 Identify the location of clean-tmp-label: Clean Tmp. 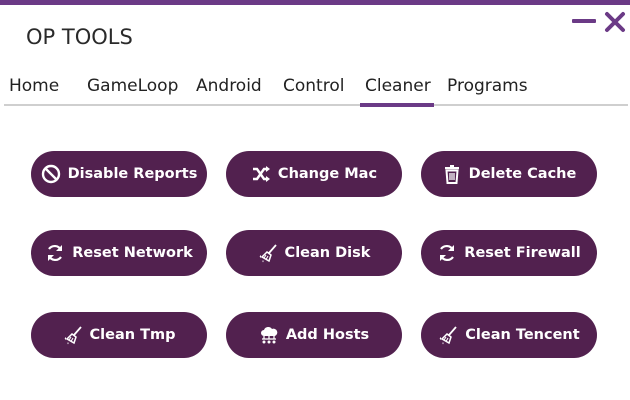
(132, 335).